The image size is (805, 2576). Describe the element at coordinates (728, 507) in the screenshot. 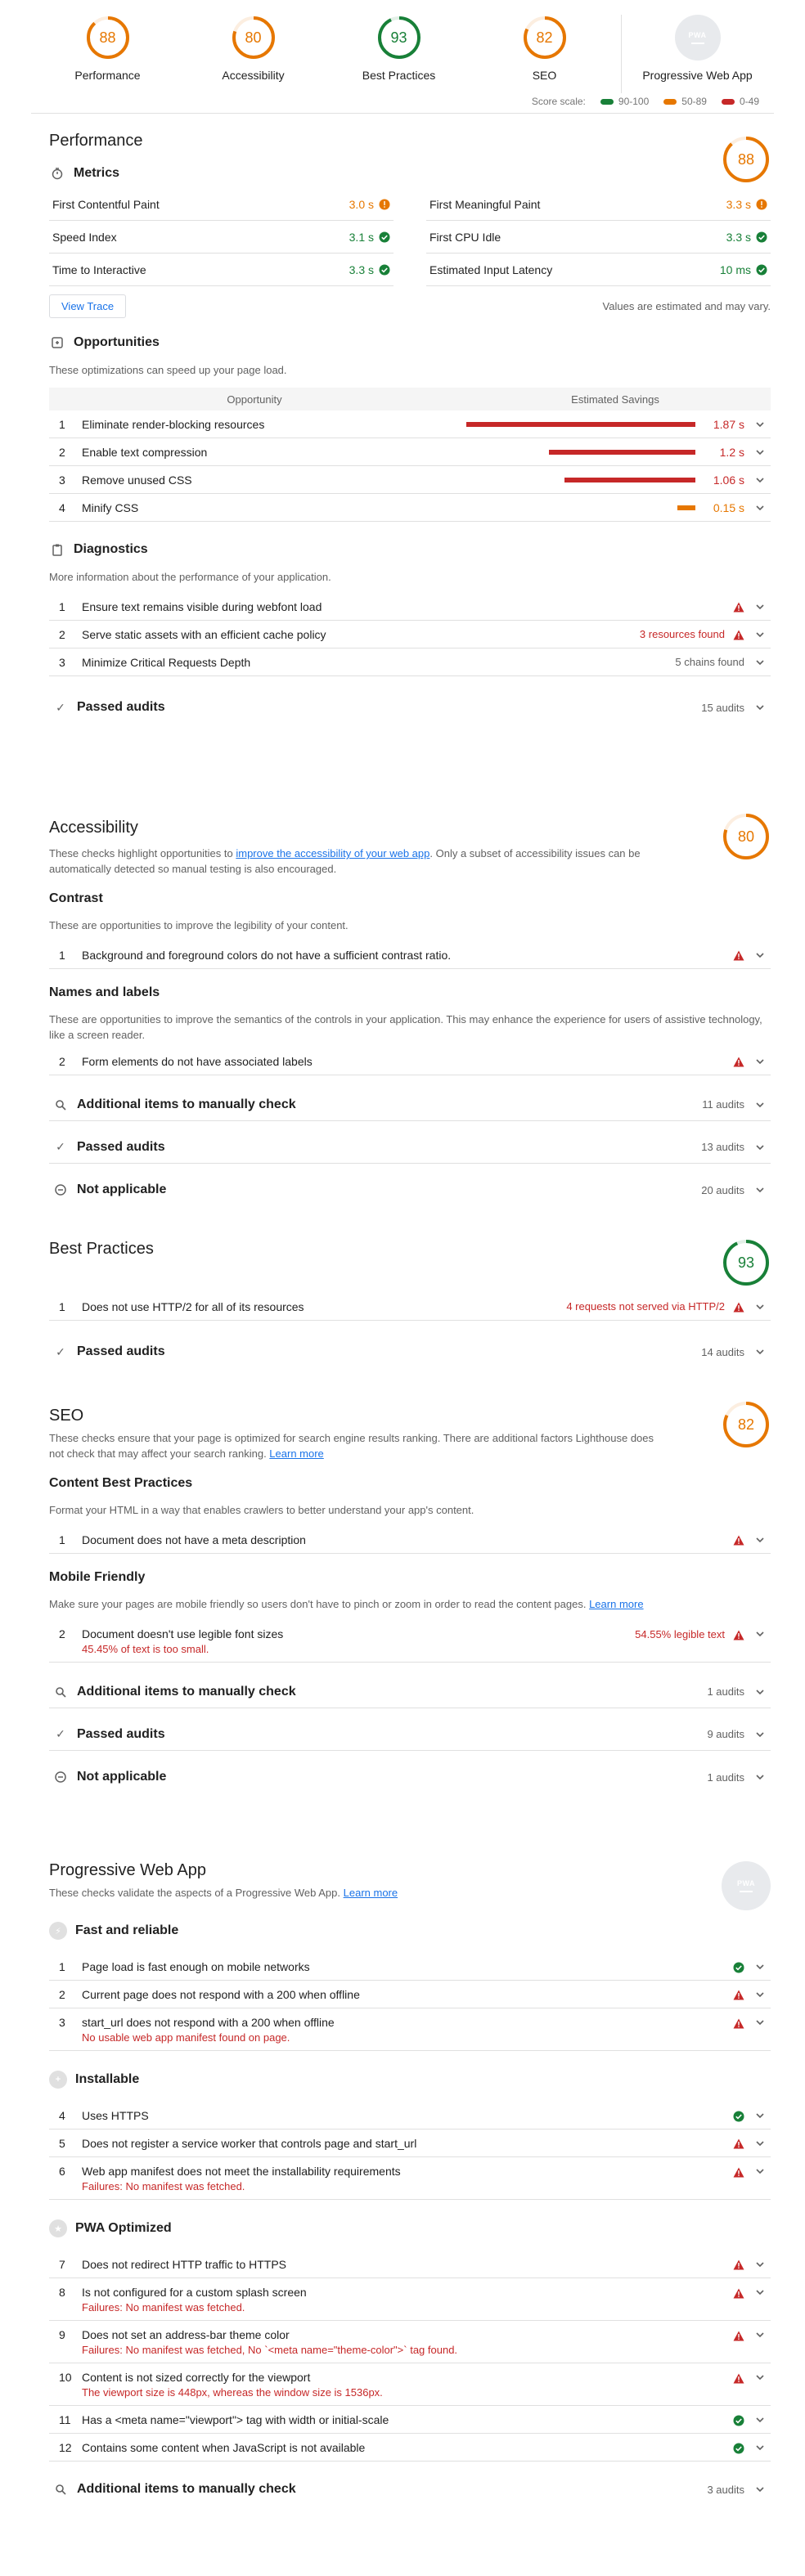

I see `savings-value: 0.15 s` at that location.